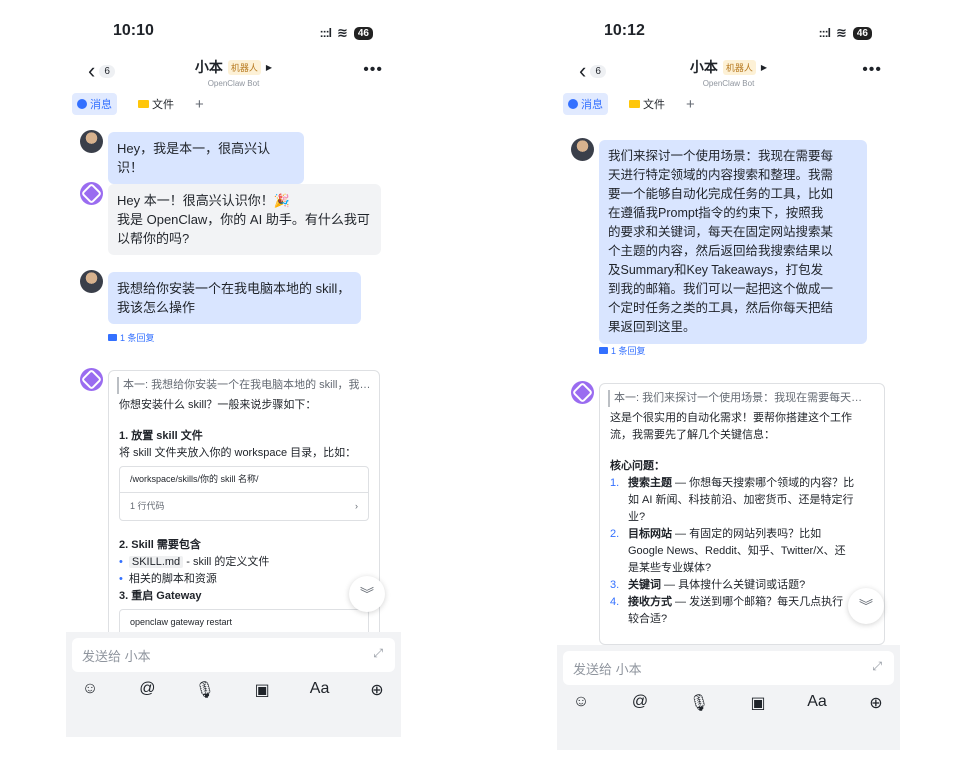 Image resolution: width=960 pixels, height=765 pixels. I want to click on wifi-icon: ≋, so click(342, 32).